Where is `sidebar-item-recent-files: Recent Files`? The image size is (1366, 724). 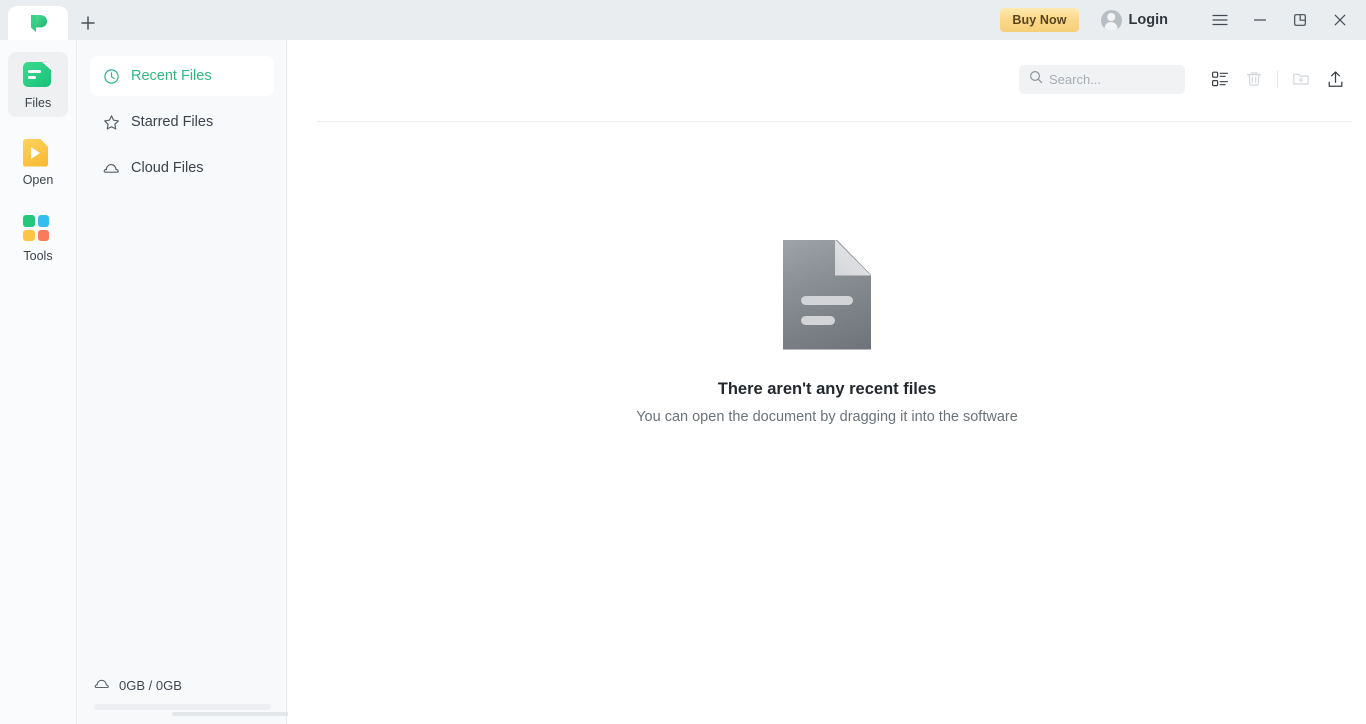
sidebar-item-recent-files: Recent Files is located at coordinates (182, 76).